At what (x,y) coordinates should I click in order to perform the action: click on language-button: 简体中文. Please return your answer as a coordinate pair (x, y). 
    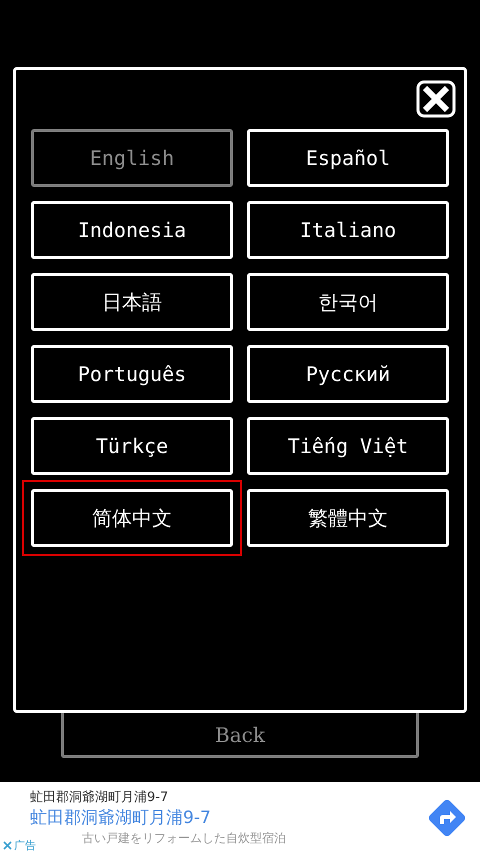
    Looking at the image, I should click on (132, 518).